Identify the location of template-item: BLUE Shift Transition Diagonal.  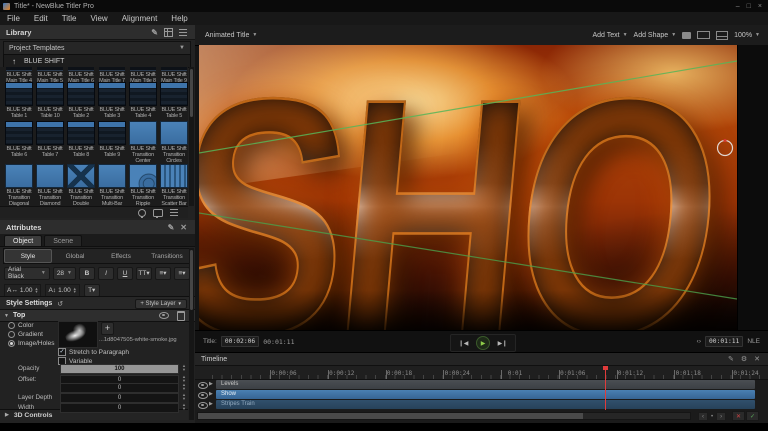
(19, 185).